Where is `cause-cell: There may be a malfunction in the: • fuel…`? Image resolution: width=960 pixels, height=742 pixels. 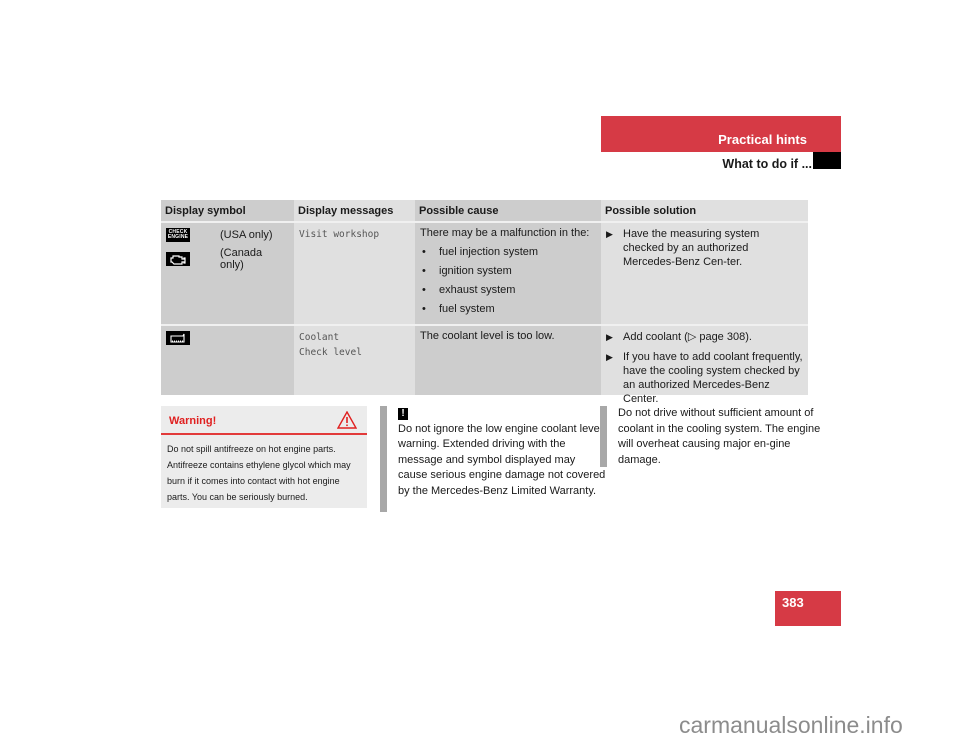 cause-cell: There may be a malfunction in the: • fuel… is located at coordinates (508, 273).